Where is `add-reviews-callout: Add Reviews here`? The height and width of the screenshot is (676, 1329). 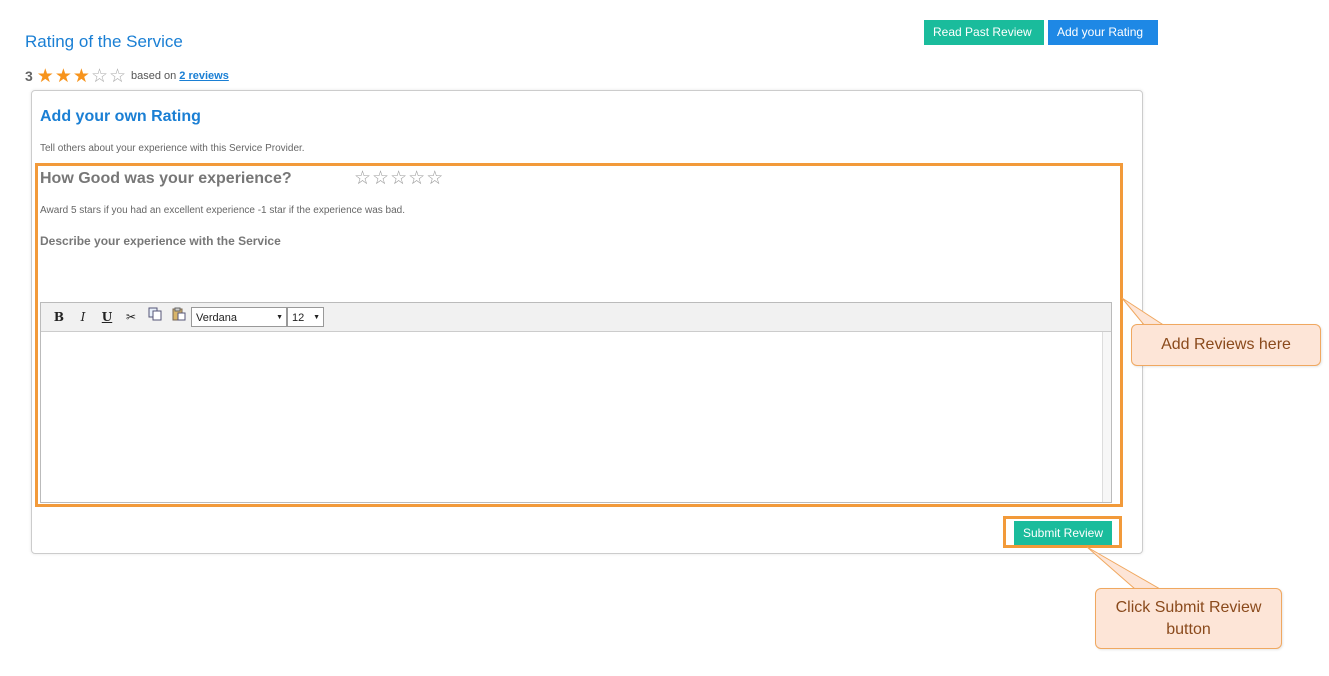 add-reviews-callout: Add Reviews here is located at coordinates (1226, 345).